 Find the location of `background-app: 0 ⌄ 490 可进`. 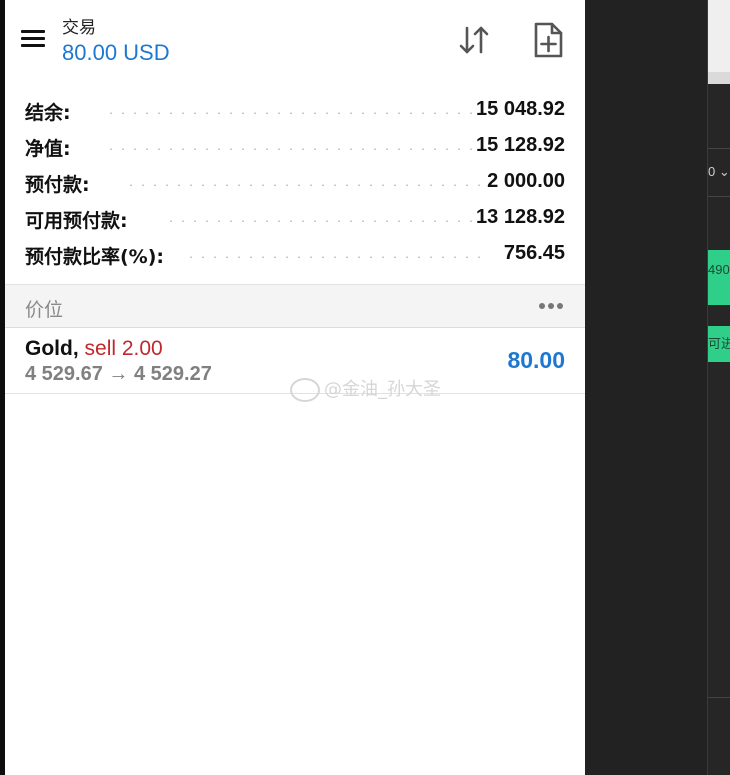

background-app: 0 ⌄ 490 可进 is located at coordinates (718, 387).